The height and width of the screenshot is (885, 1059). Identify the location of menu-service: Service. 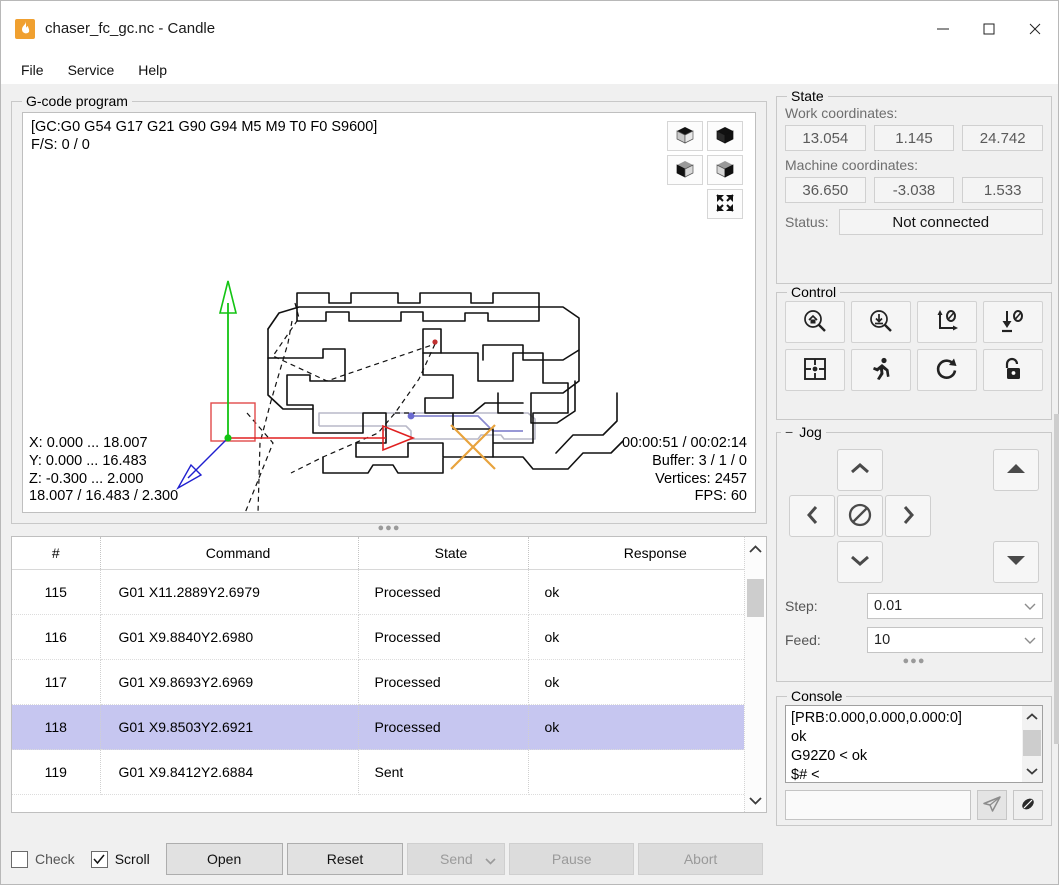
(91, 70).